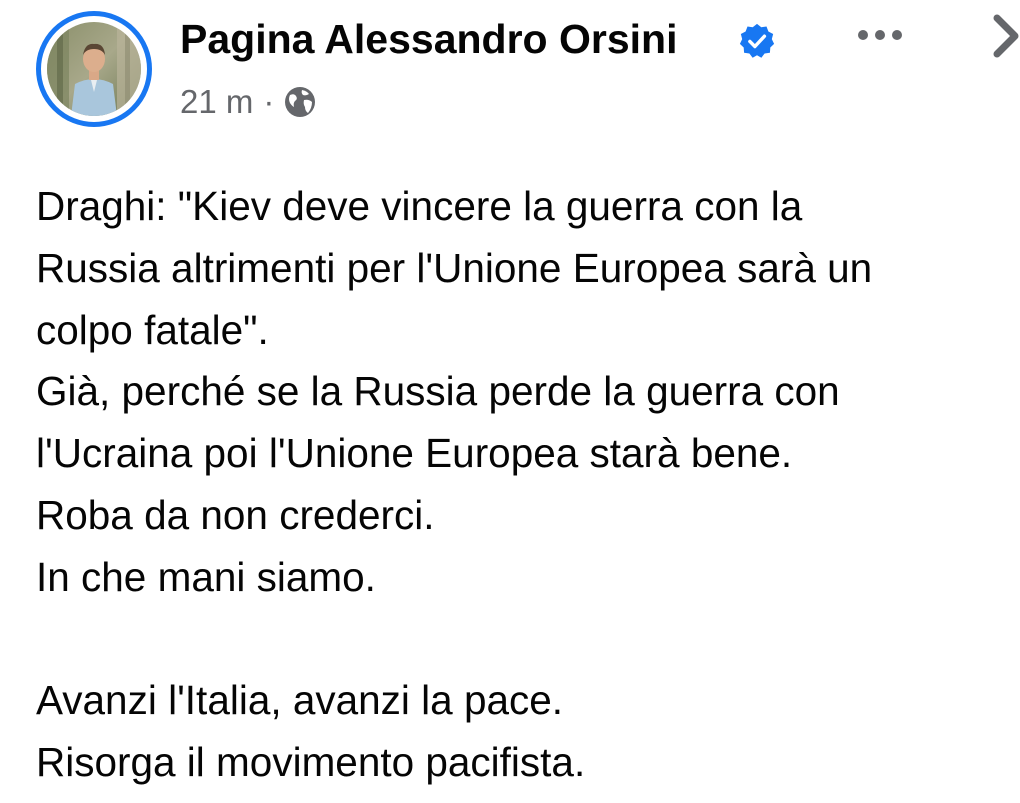 Image resolution: width=1020 pixels, height=803 pixels. Describe the element at coordinates (300, 102) in the screenshot. I see `globe-icon` at that location.